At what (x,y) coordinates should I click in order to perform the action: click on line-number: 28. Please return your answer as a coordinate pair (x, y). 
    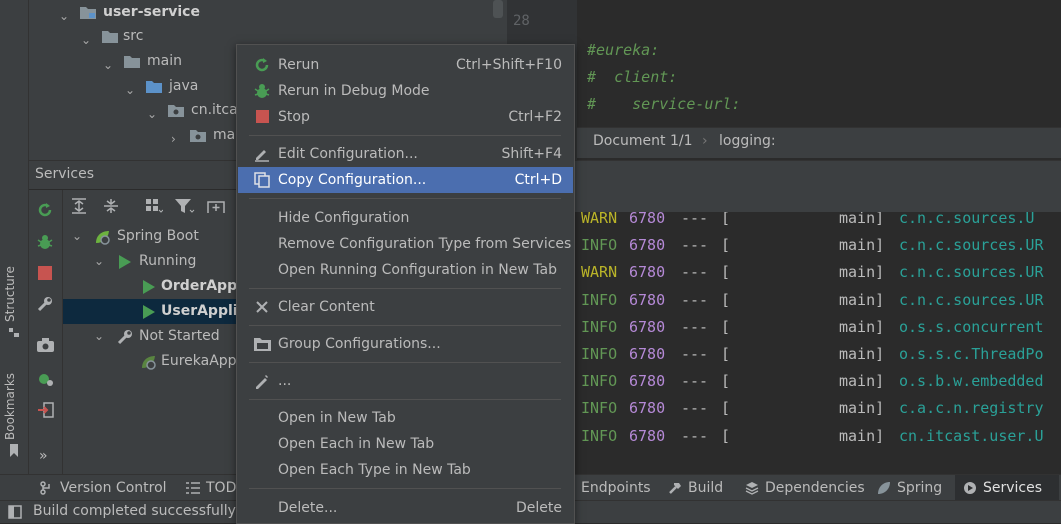
    Looking at the image, I should click on (521, 21).